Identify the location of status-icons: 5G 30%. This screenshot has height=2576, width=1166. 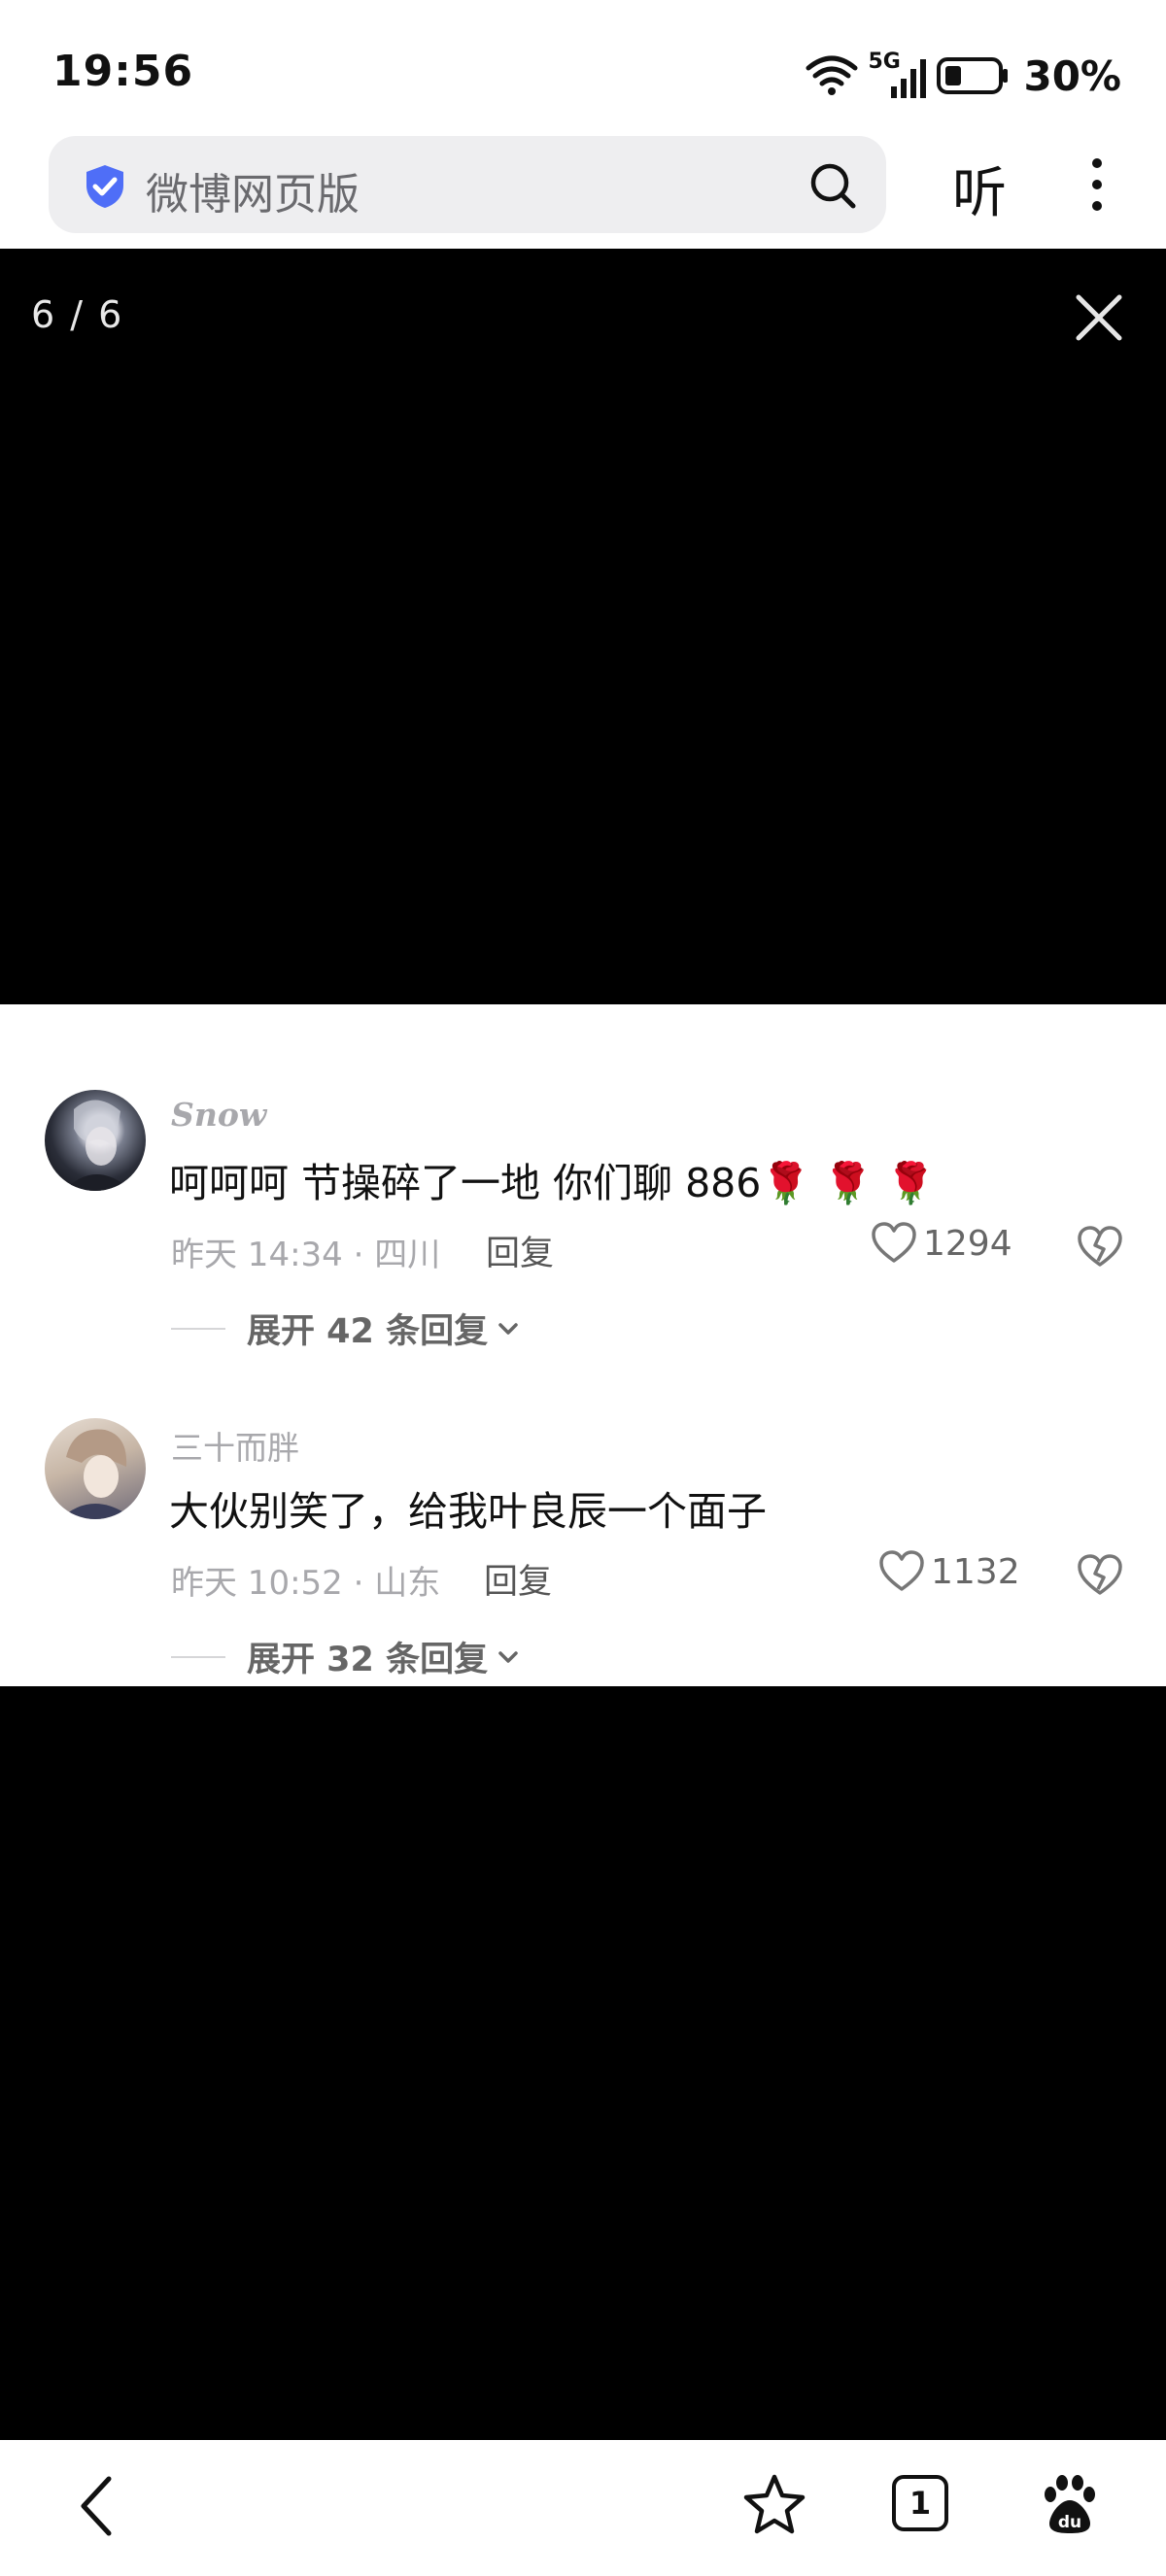
(963, 76).